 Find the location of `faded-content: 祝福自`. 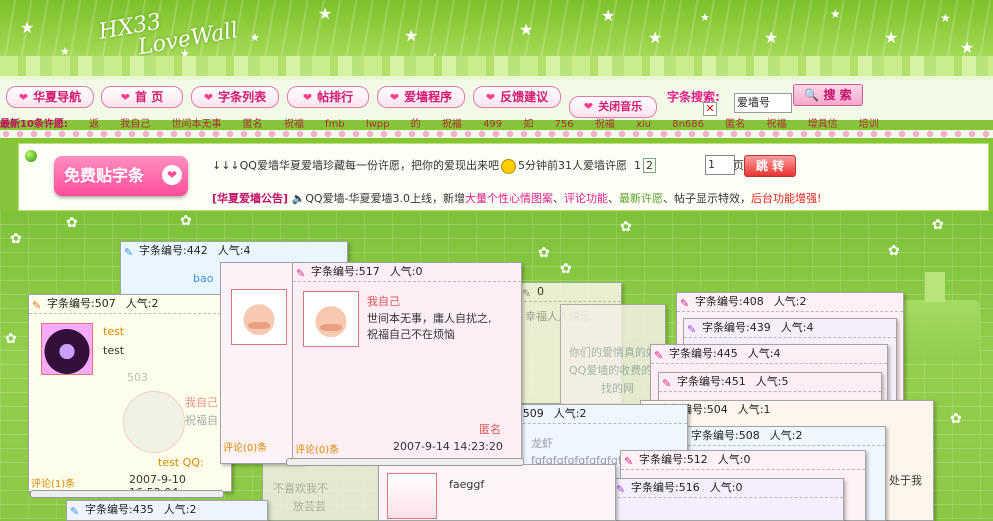

faded-content: 祝福自 is located at coordinates (201, 420).